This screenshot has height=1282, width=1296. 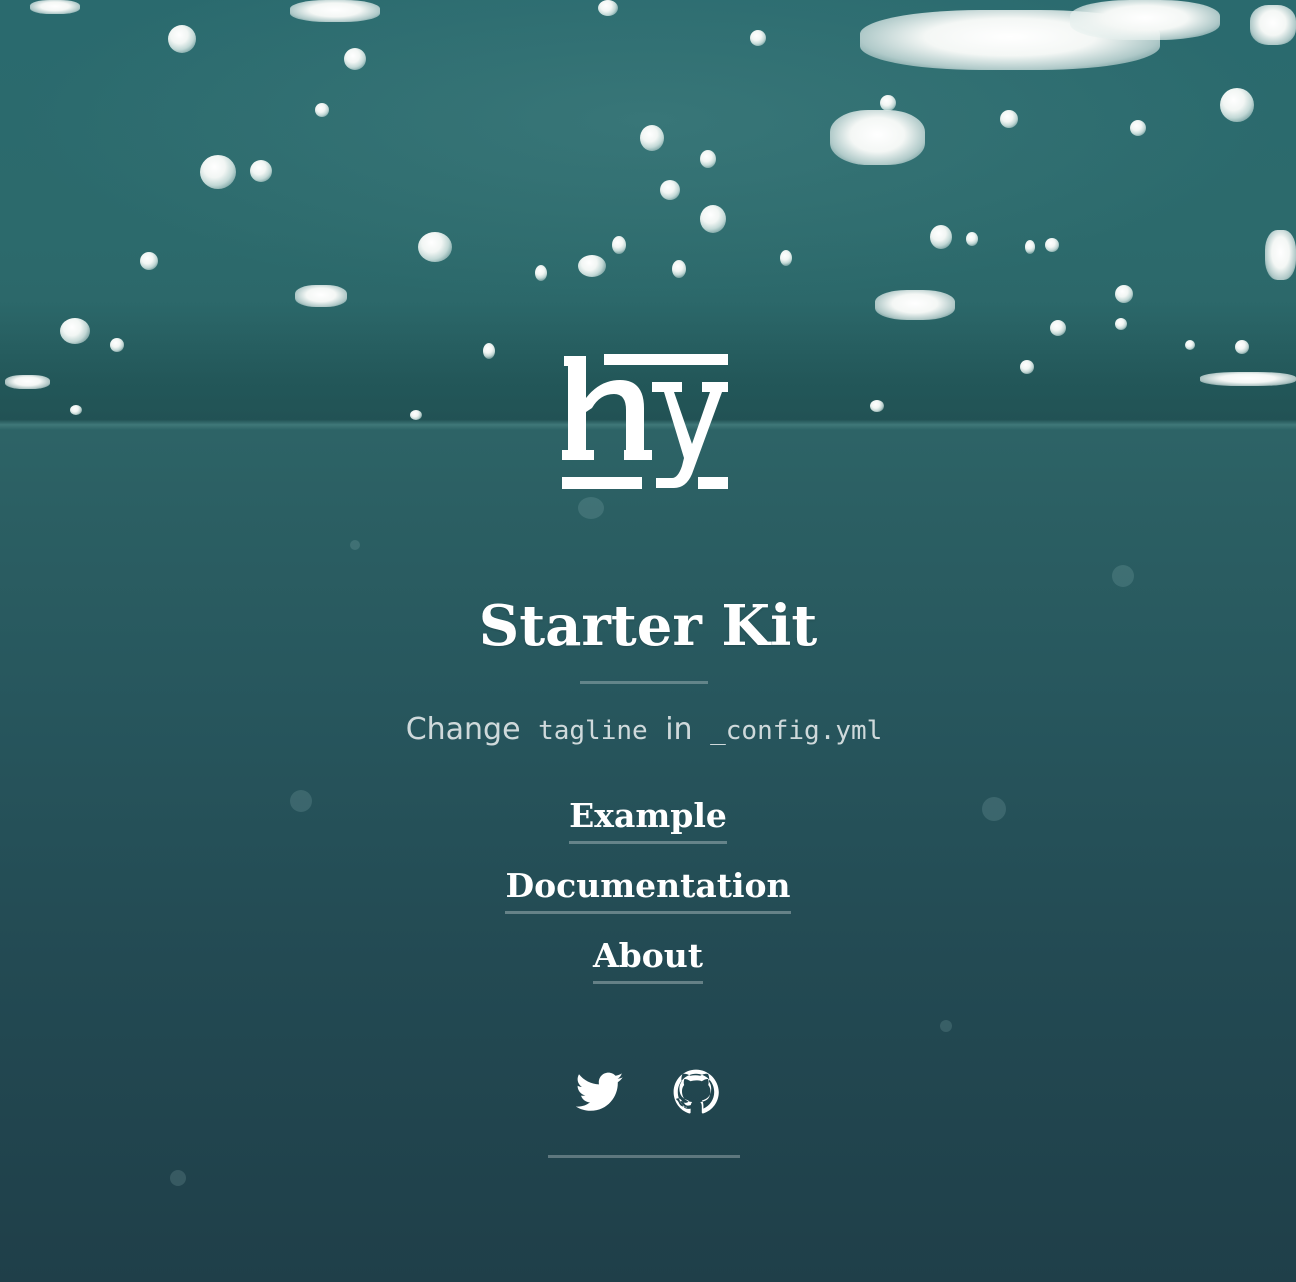 I want to click on tagline-prefix: Change, so click(x=463, y=729).